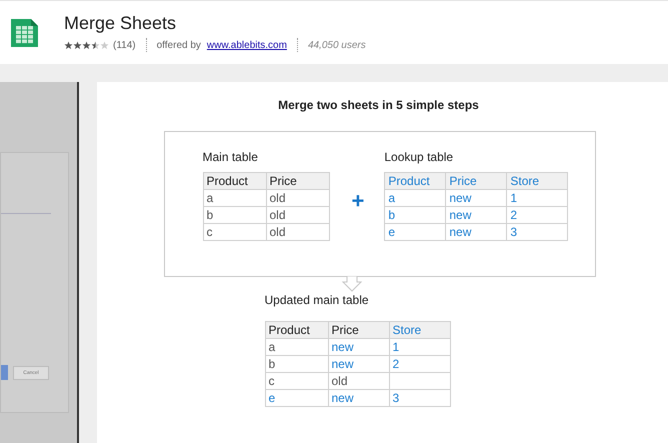 This screenshot has width=668, height=443. I want to click on table-caption: Lookup table, so click(419, 157).